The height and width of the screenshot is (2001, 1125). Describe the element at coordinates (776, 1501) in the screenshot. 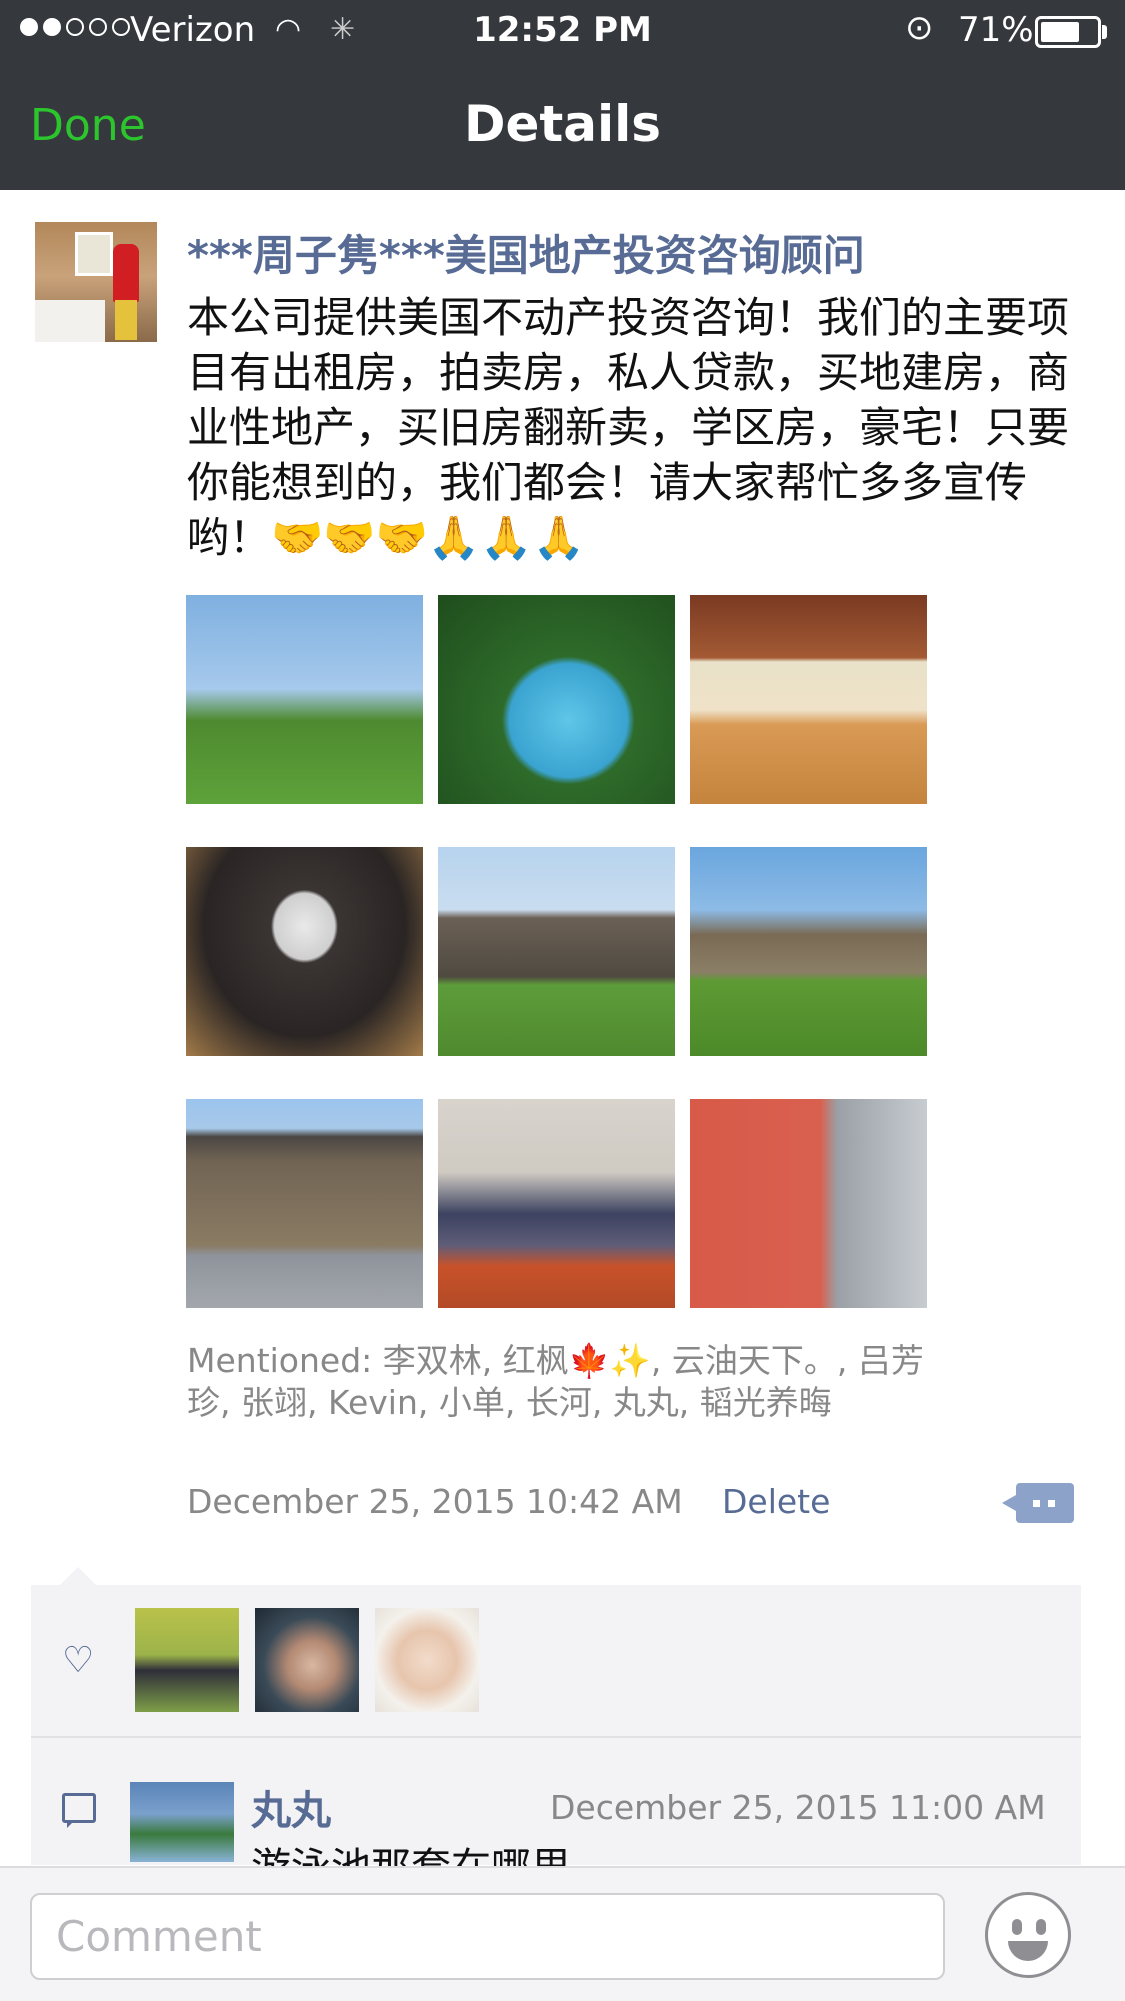

I see `delete-button: Delete` at that location.